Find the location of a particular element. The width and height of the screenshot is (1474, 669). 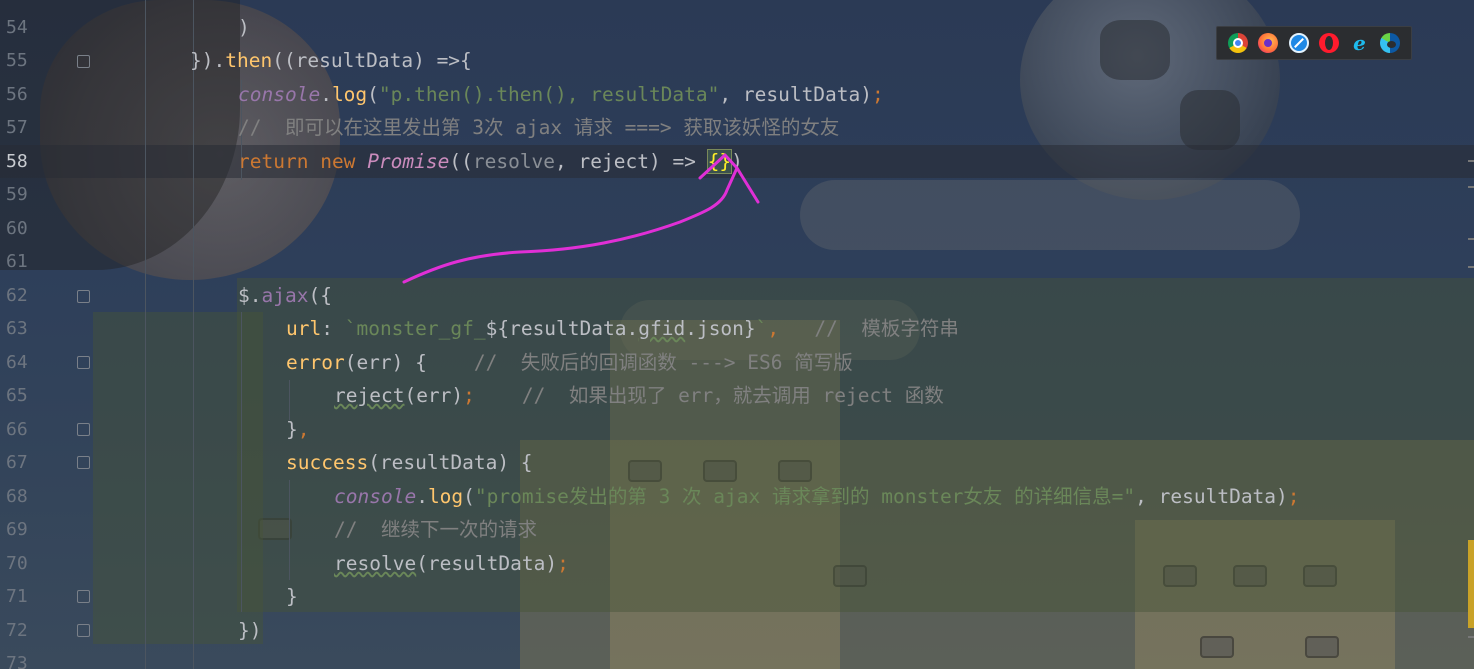

firefox-icon is located at coordinates (1268, 43).